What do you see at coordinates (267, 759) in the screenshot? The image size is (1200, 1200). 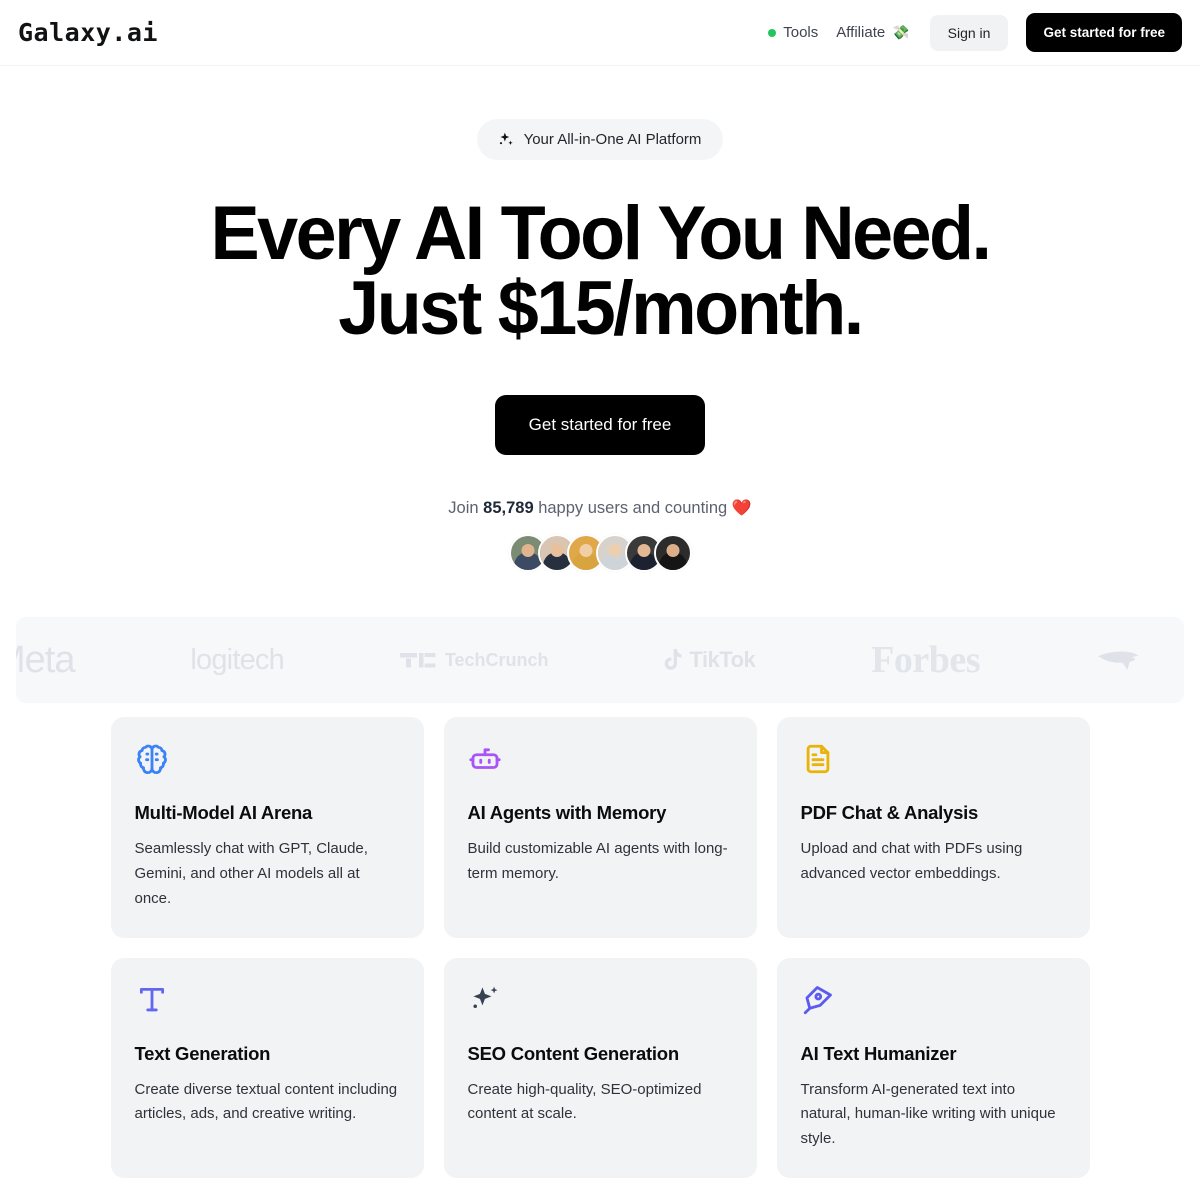 I see `brain-icon` at bounding box center [267, 759].